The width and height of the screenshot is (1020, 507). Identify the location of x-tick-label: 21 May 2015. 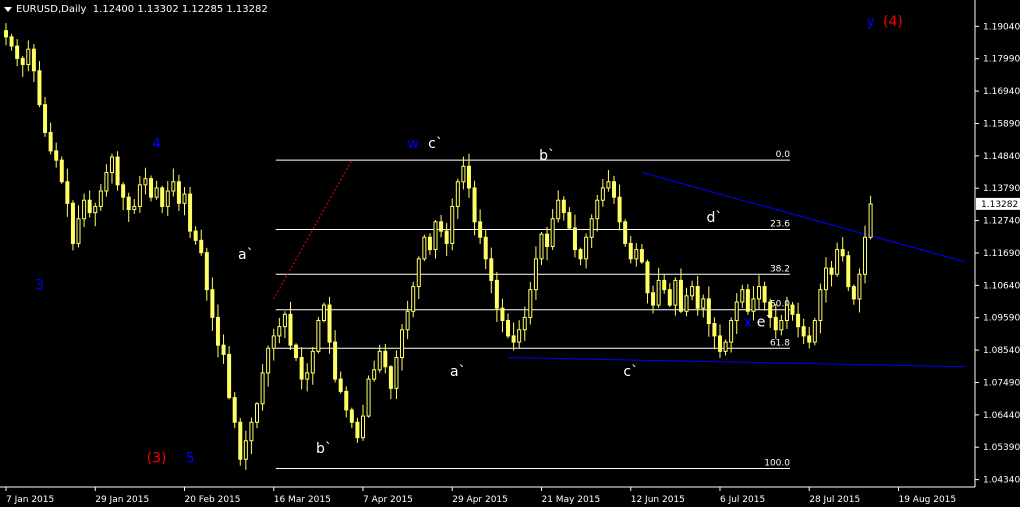
(570, 500).